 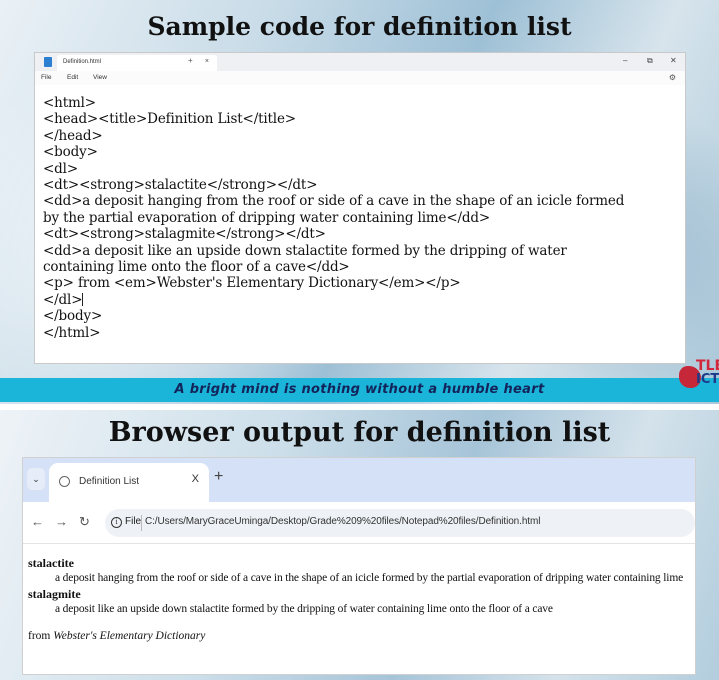 I want to click on close-icon: ×, so click(x=207, y=61).